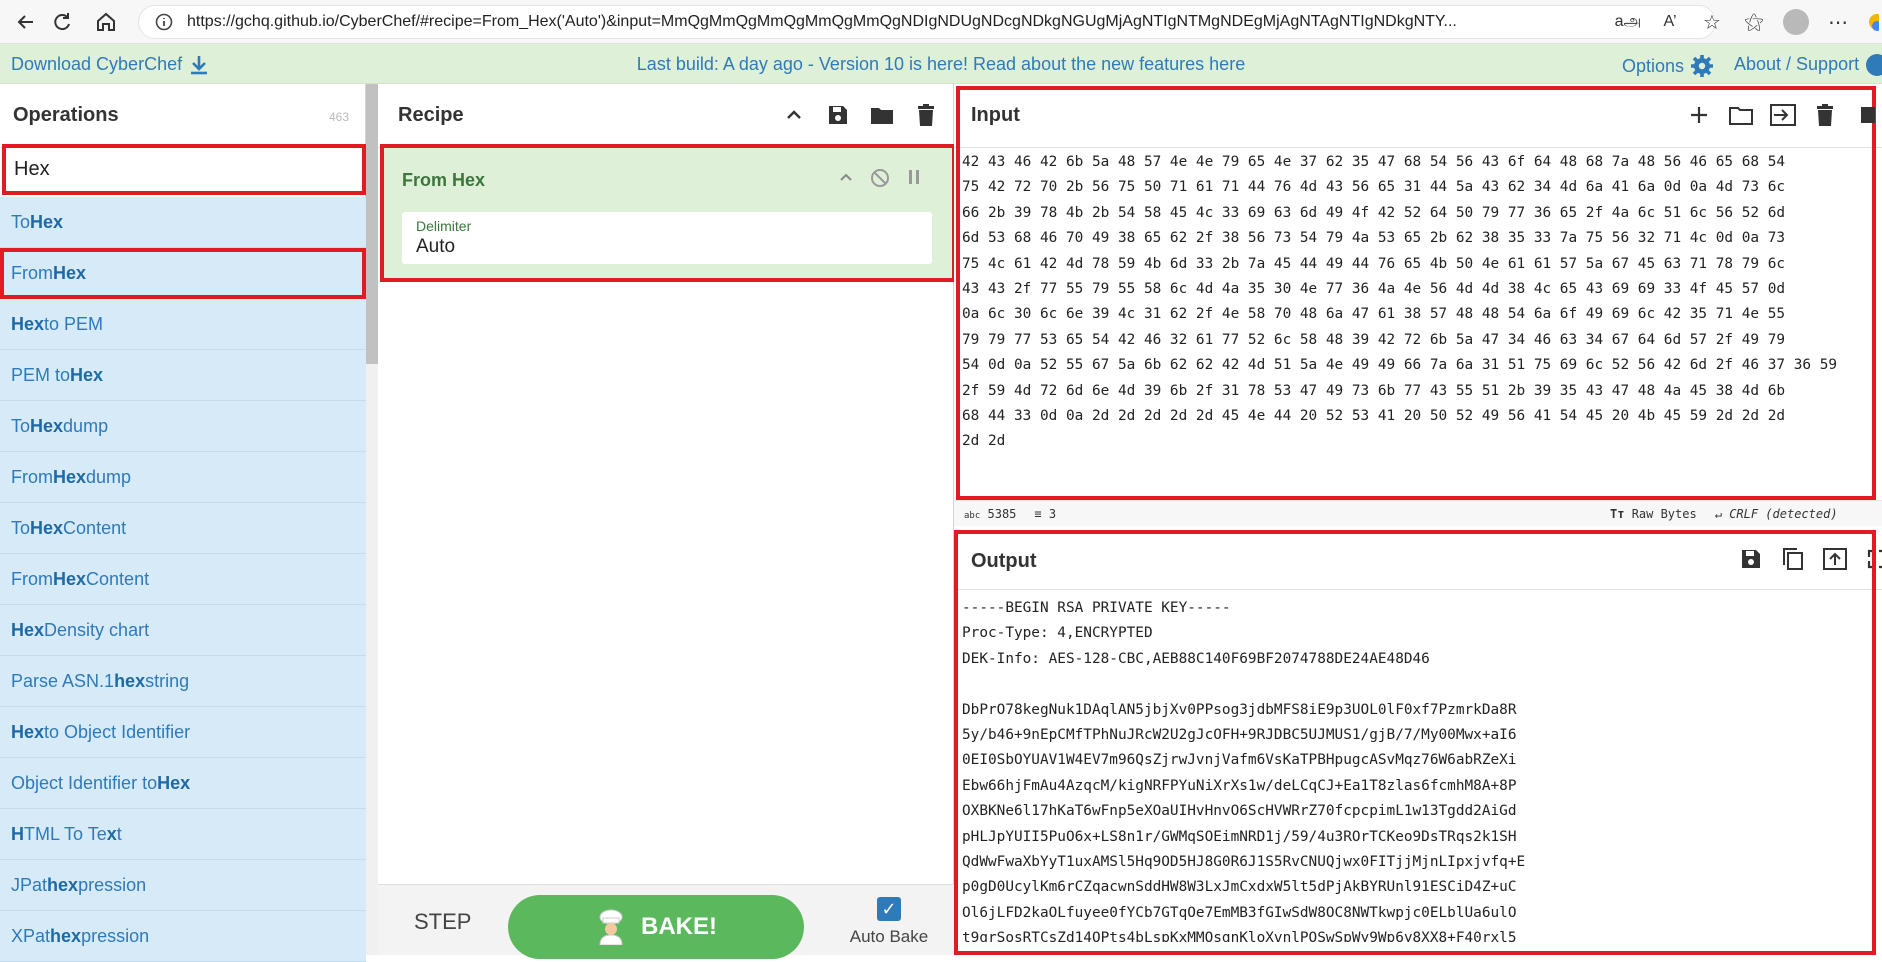  Describe the element at coordinates (62, 22) in the screenshot. I see `refresh-icon` at that location.